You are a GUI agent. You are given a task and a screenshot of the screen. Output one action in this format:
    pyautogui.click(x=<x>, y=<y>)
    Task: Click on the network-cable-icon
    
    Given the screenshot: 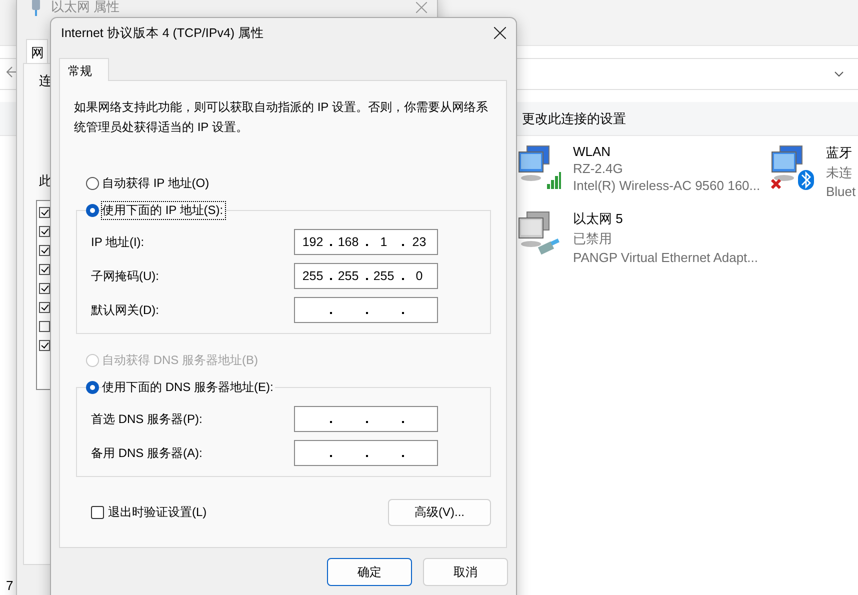 What is the action you would take?
    pyautogui.click(x=36, y=8)
    